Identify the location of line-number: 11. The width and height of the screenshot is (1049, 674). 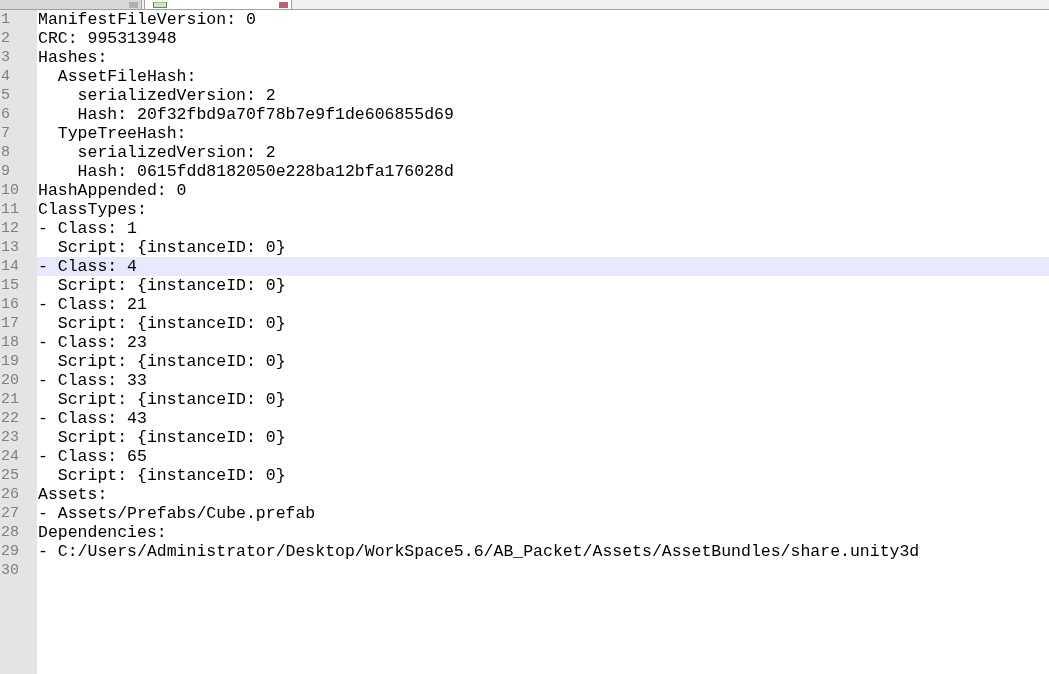
(18, 209).